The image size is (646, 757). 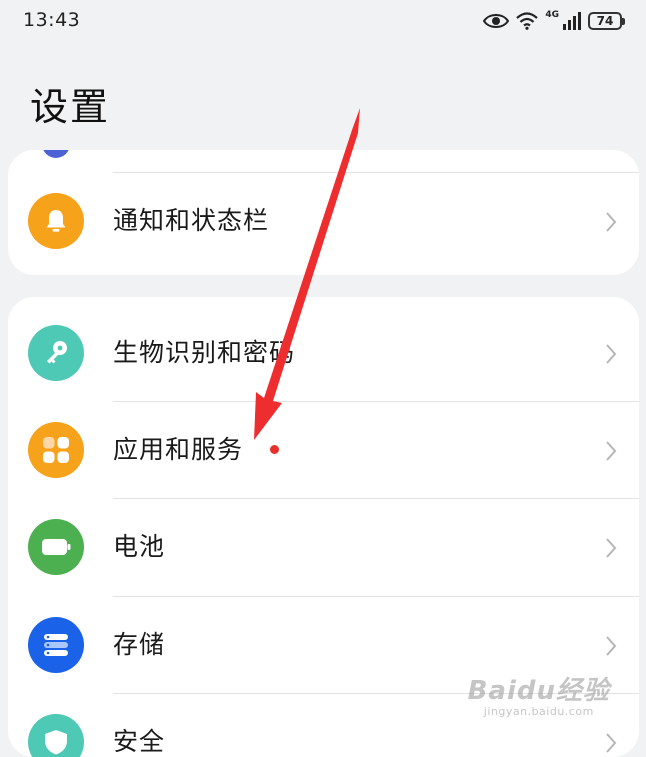 What do you see at coordinates (56, 221) in the screenshot?
I see `bell-icon` at bounding box center [56, 221].